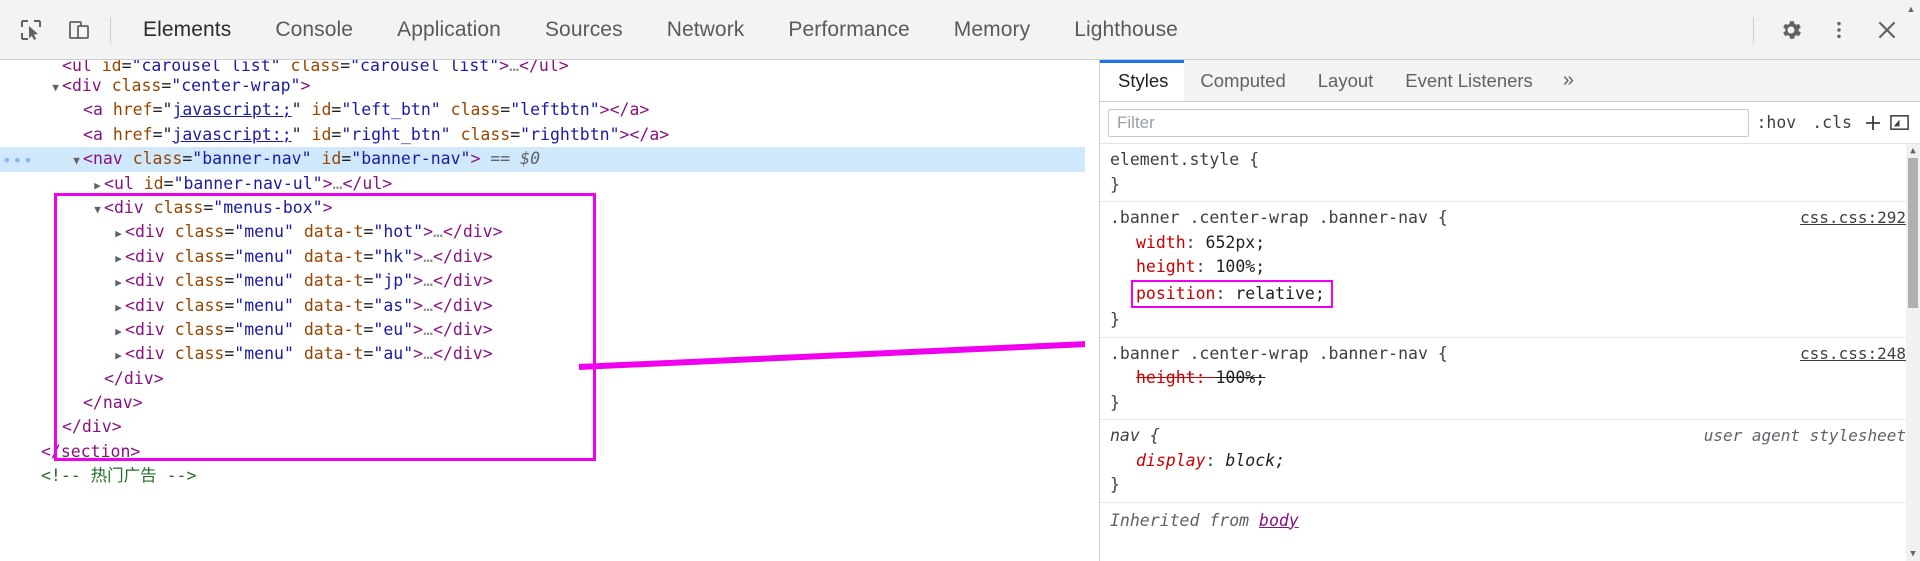 The image size is (1920, 561). What do you see at coordinates (1210, 460) in the screenshot?
I see `css-declaration-text: display: block;` at bounding box center [1210, 460].